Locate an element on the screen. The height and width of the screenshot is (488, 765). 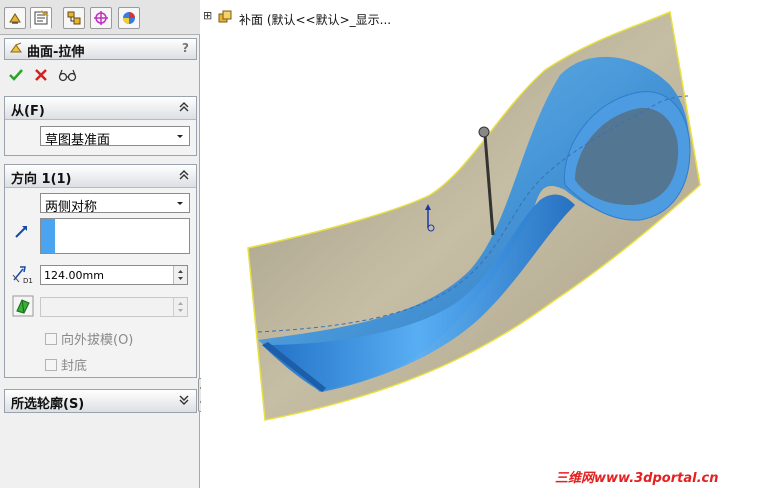
draft-icon is located at coordinates (23, 306).